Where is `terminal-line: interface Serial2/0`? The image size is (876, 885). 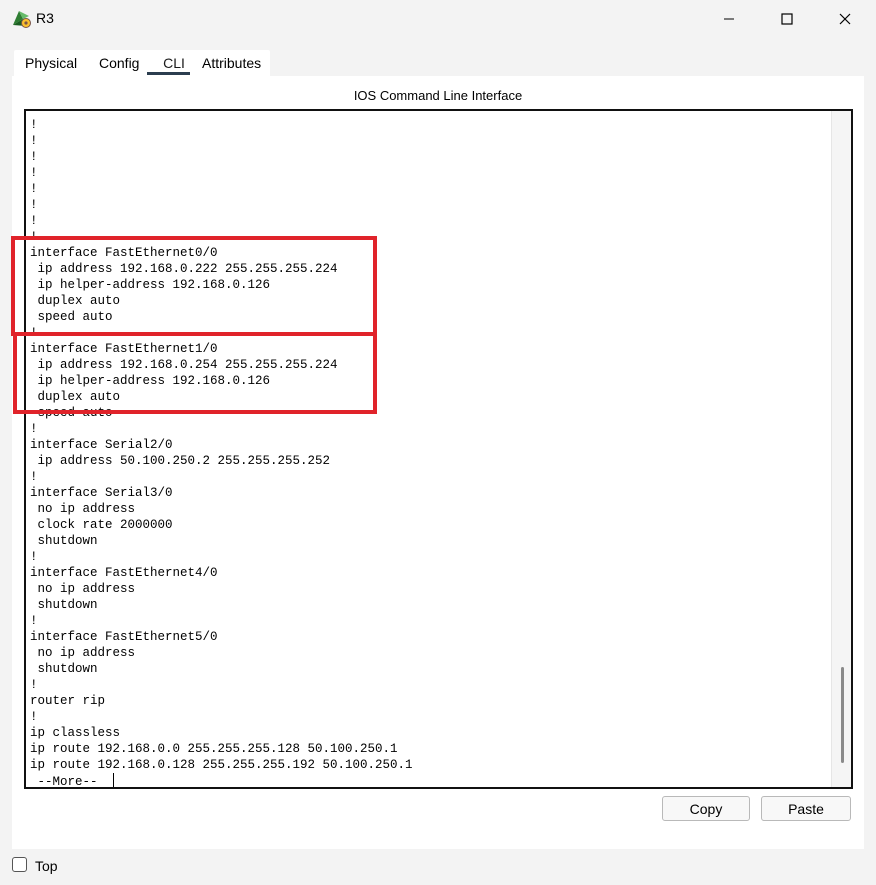
terminal-line: interface Serial2/0 is located at coordinates (101, 445).